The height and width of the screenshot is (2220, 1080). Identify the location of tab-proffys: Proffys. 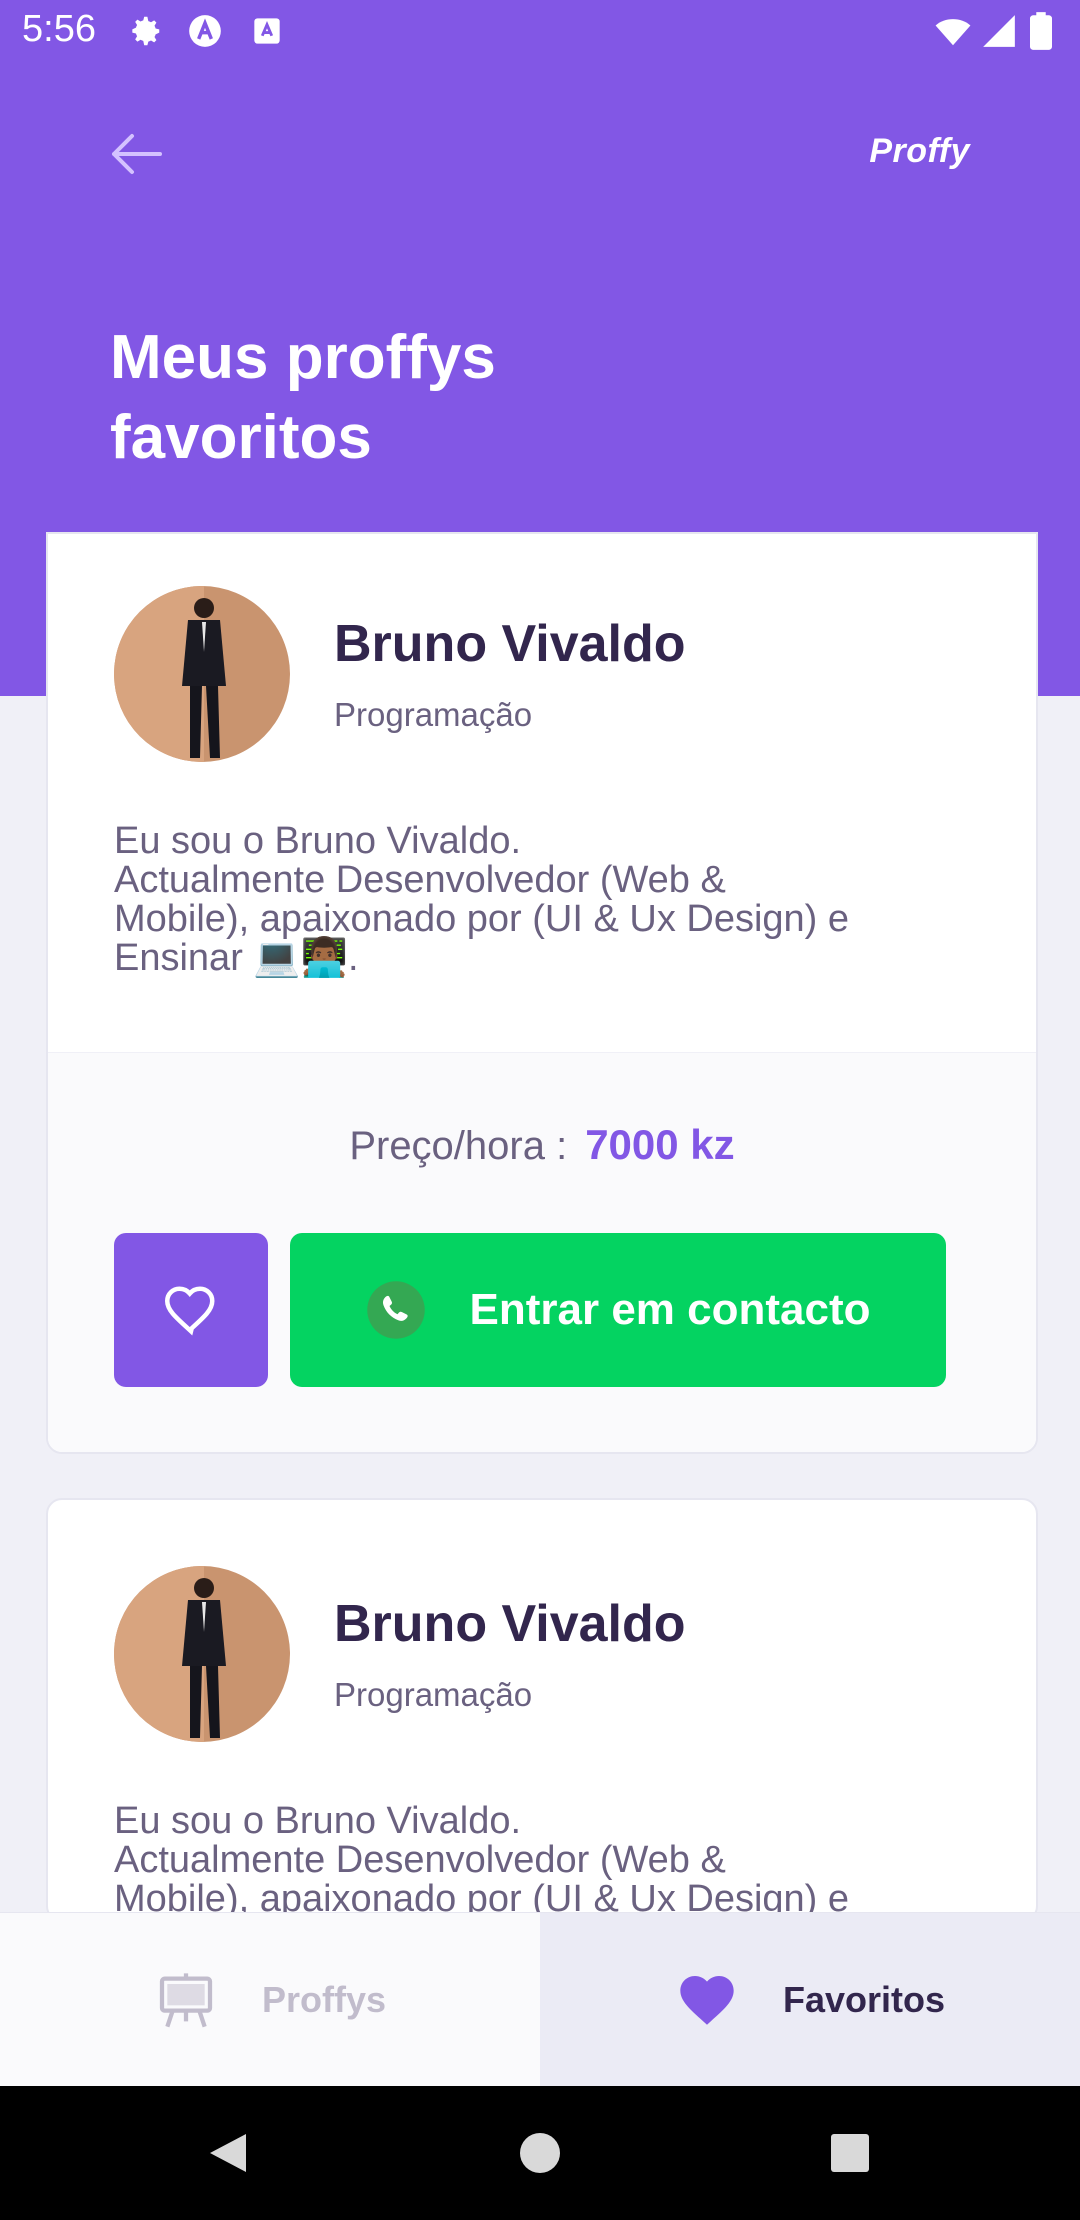
(270, 2000).